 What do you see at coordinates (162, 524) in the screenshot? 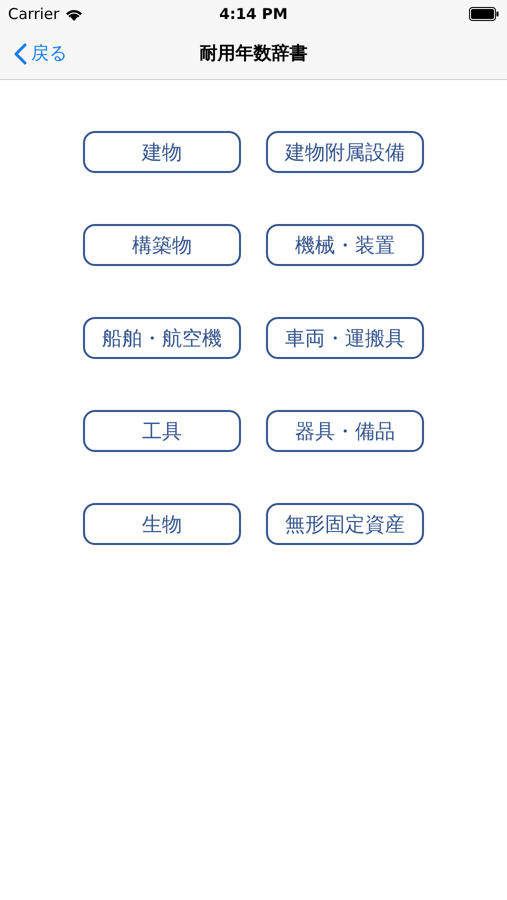
I see `category-button: 生物` at bounding box center [162, 524].